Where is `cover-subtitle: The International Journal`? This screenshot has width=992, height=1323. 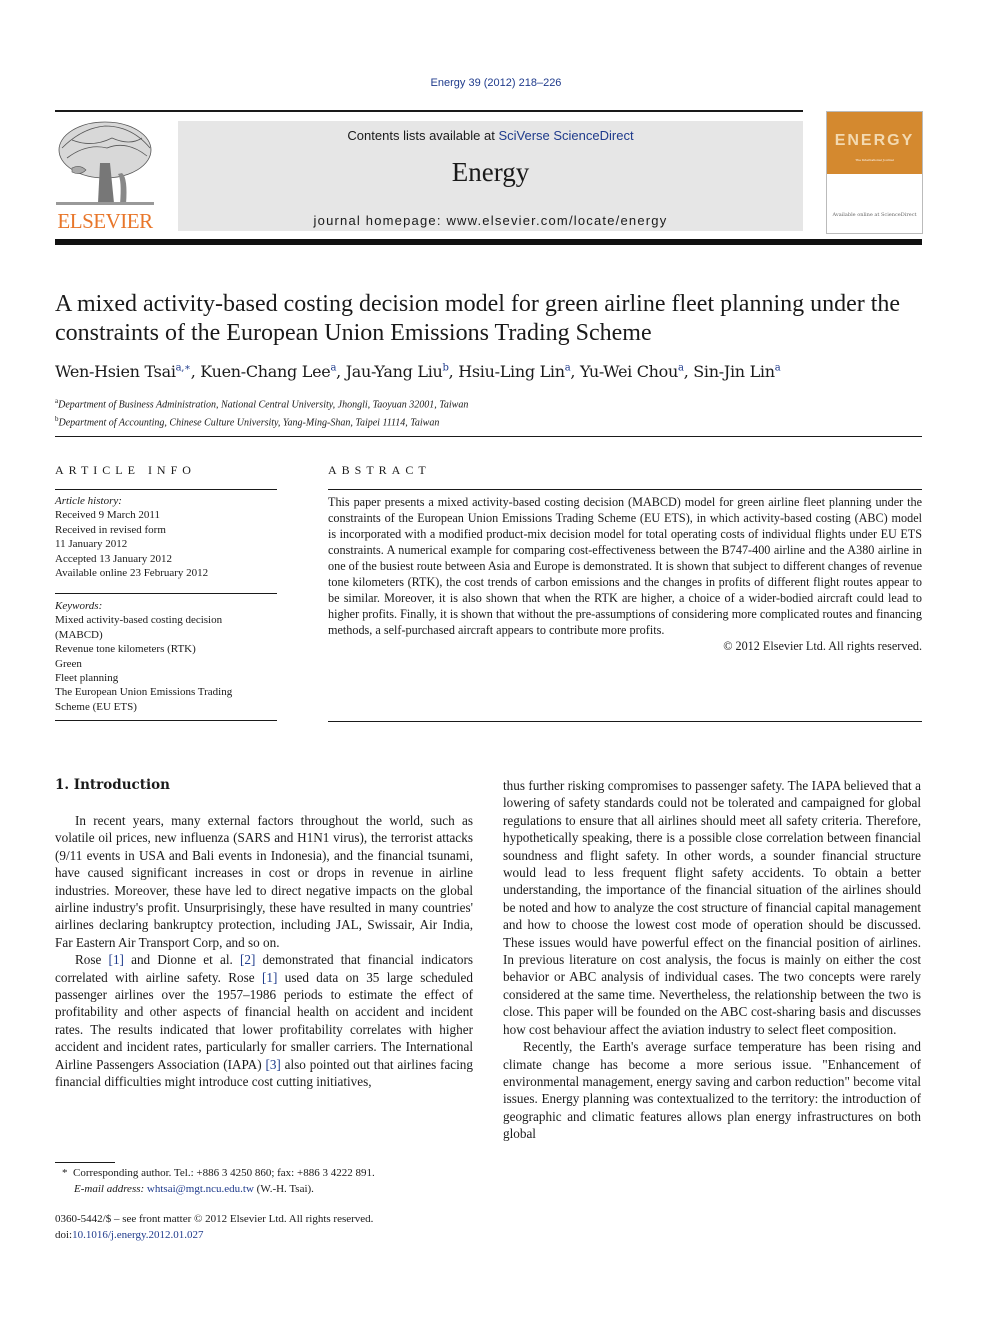 cover-subtitle: The International Journal is located at coordinates (874, 160).